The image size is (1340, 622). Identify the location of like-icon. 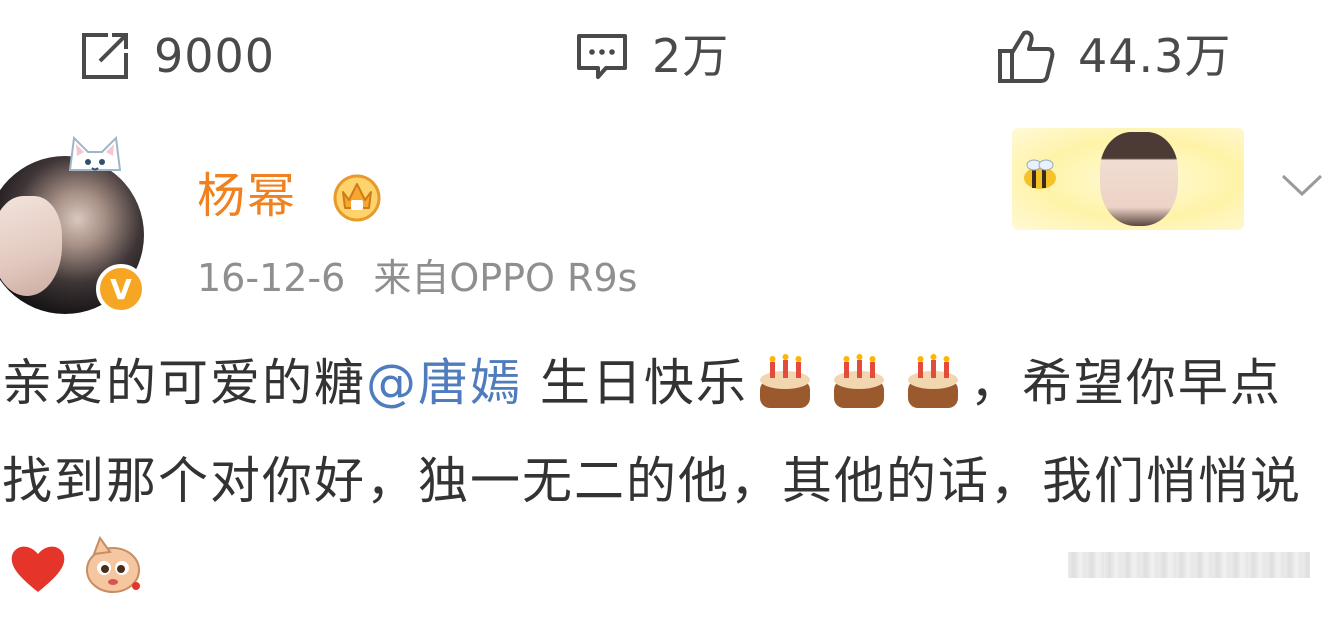
(1026, 56).